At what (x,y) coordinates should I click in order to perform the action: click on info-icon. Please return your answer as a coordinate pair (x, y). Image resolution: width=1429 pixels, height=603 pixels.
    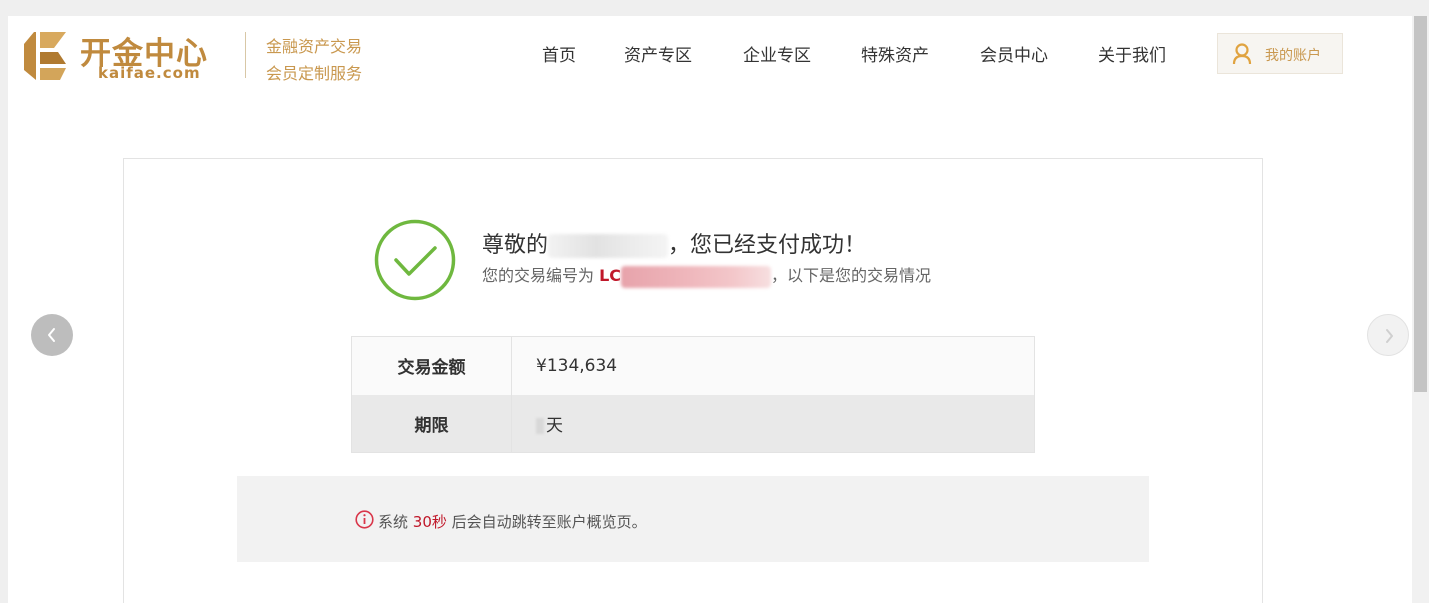
    Looking at the image, I should click on (364, 519).